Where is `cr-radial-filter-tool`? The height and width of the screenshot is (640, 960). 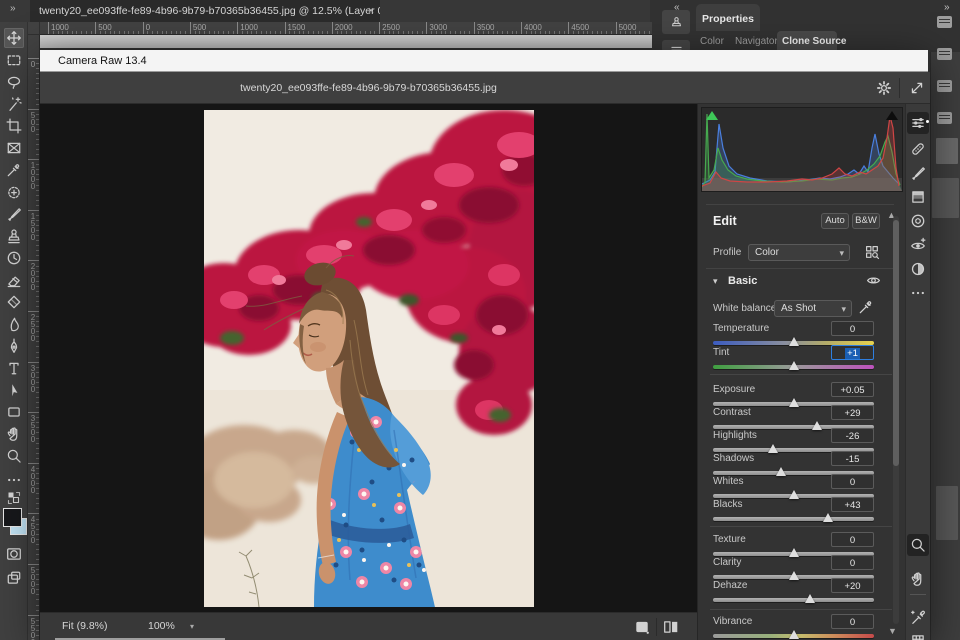
cr-radial-filter-tool is located at coordinates (918, 221).